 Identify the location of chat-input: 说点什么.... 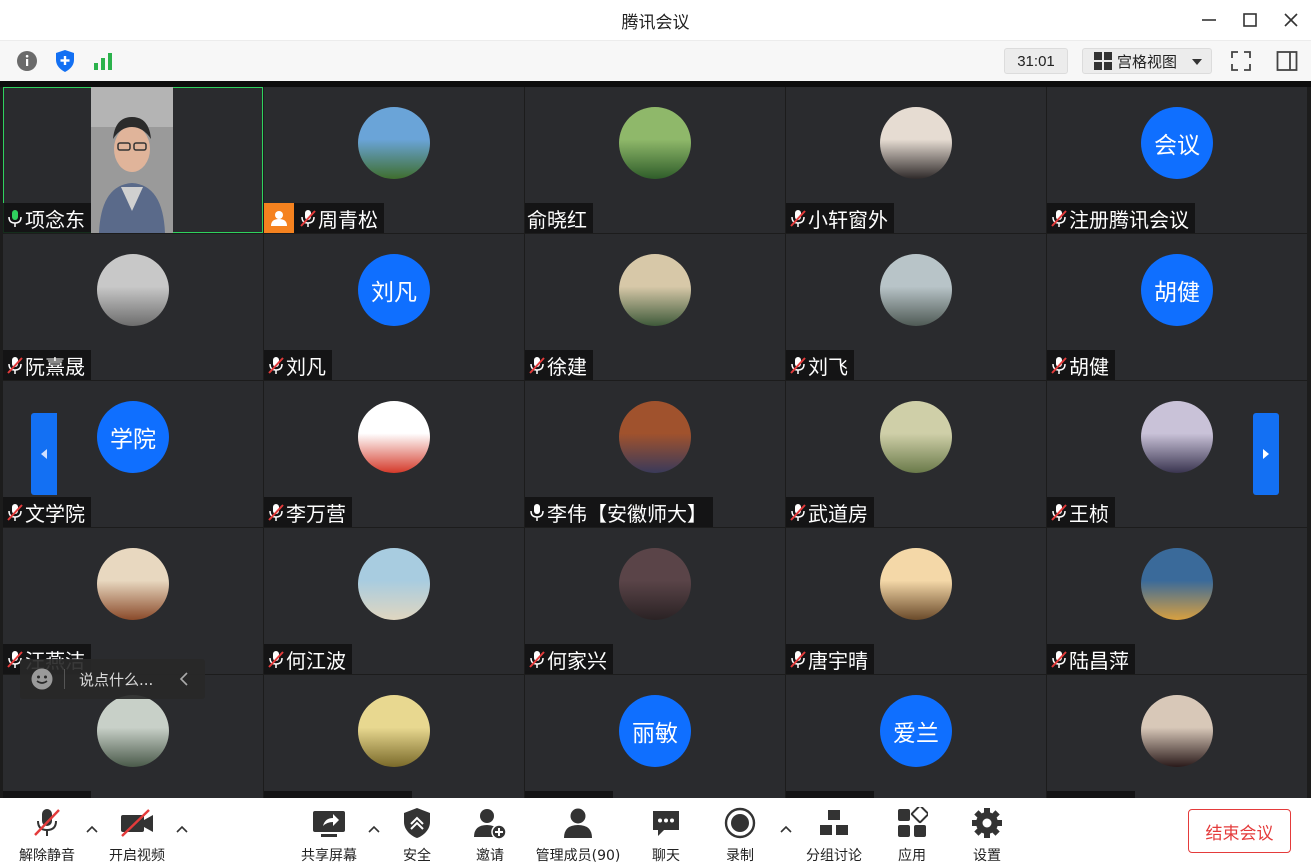
(116, 679).